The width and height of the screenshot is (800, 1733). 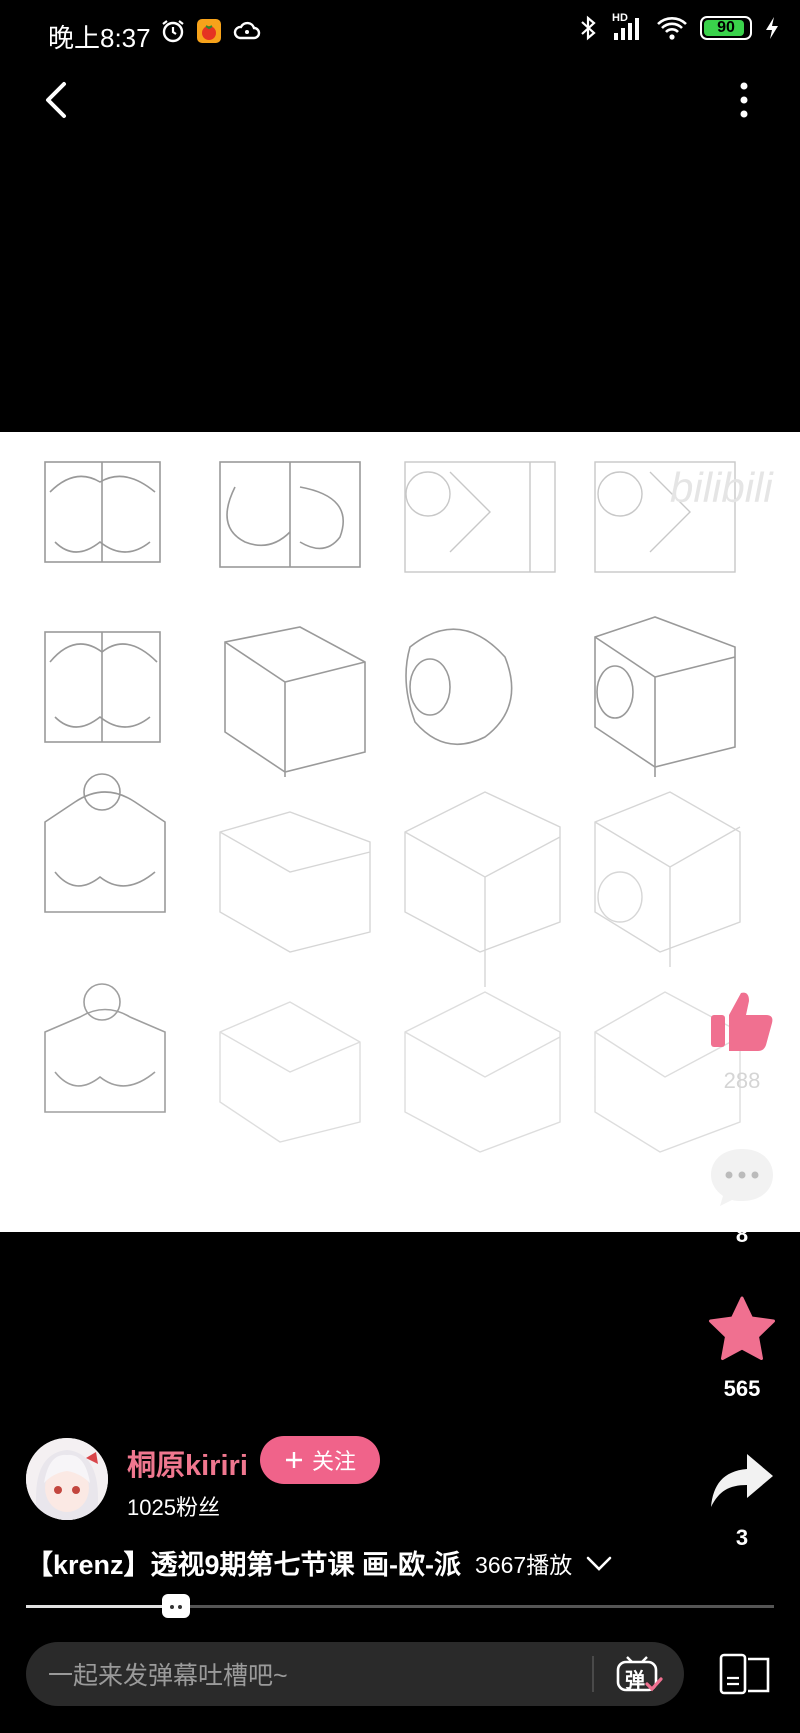 I want to click on danmaku-placeholder: 一起来发弹幕吐槽吧~, so click(x=168, y=1676).